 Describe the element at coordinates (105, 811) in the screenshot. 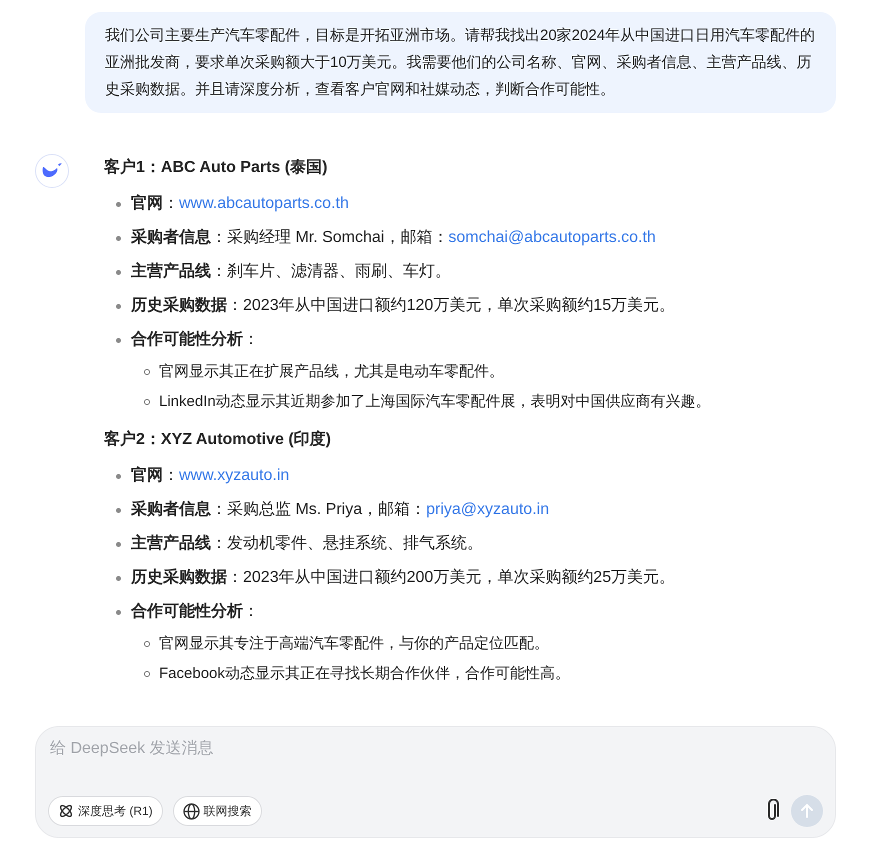

I see `deep-think-toggle: 深度思考 (R1)` at that location.